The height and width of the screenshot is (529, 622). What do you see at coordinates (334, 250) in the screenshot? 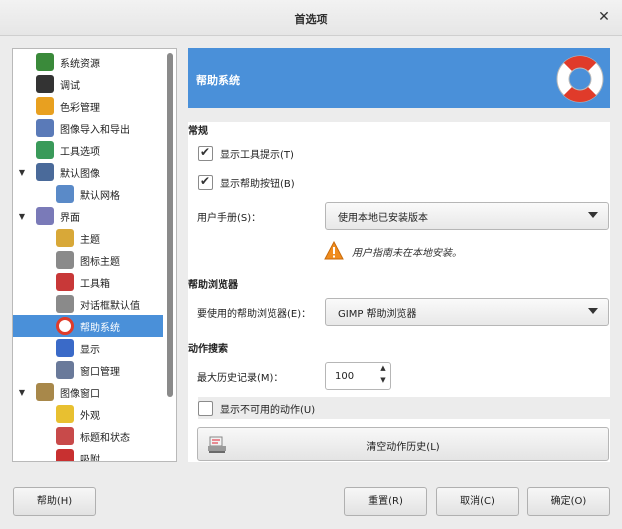
I see `warning-icon` at bounding box center [334, 250].